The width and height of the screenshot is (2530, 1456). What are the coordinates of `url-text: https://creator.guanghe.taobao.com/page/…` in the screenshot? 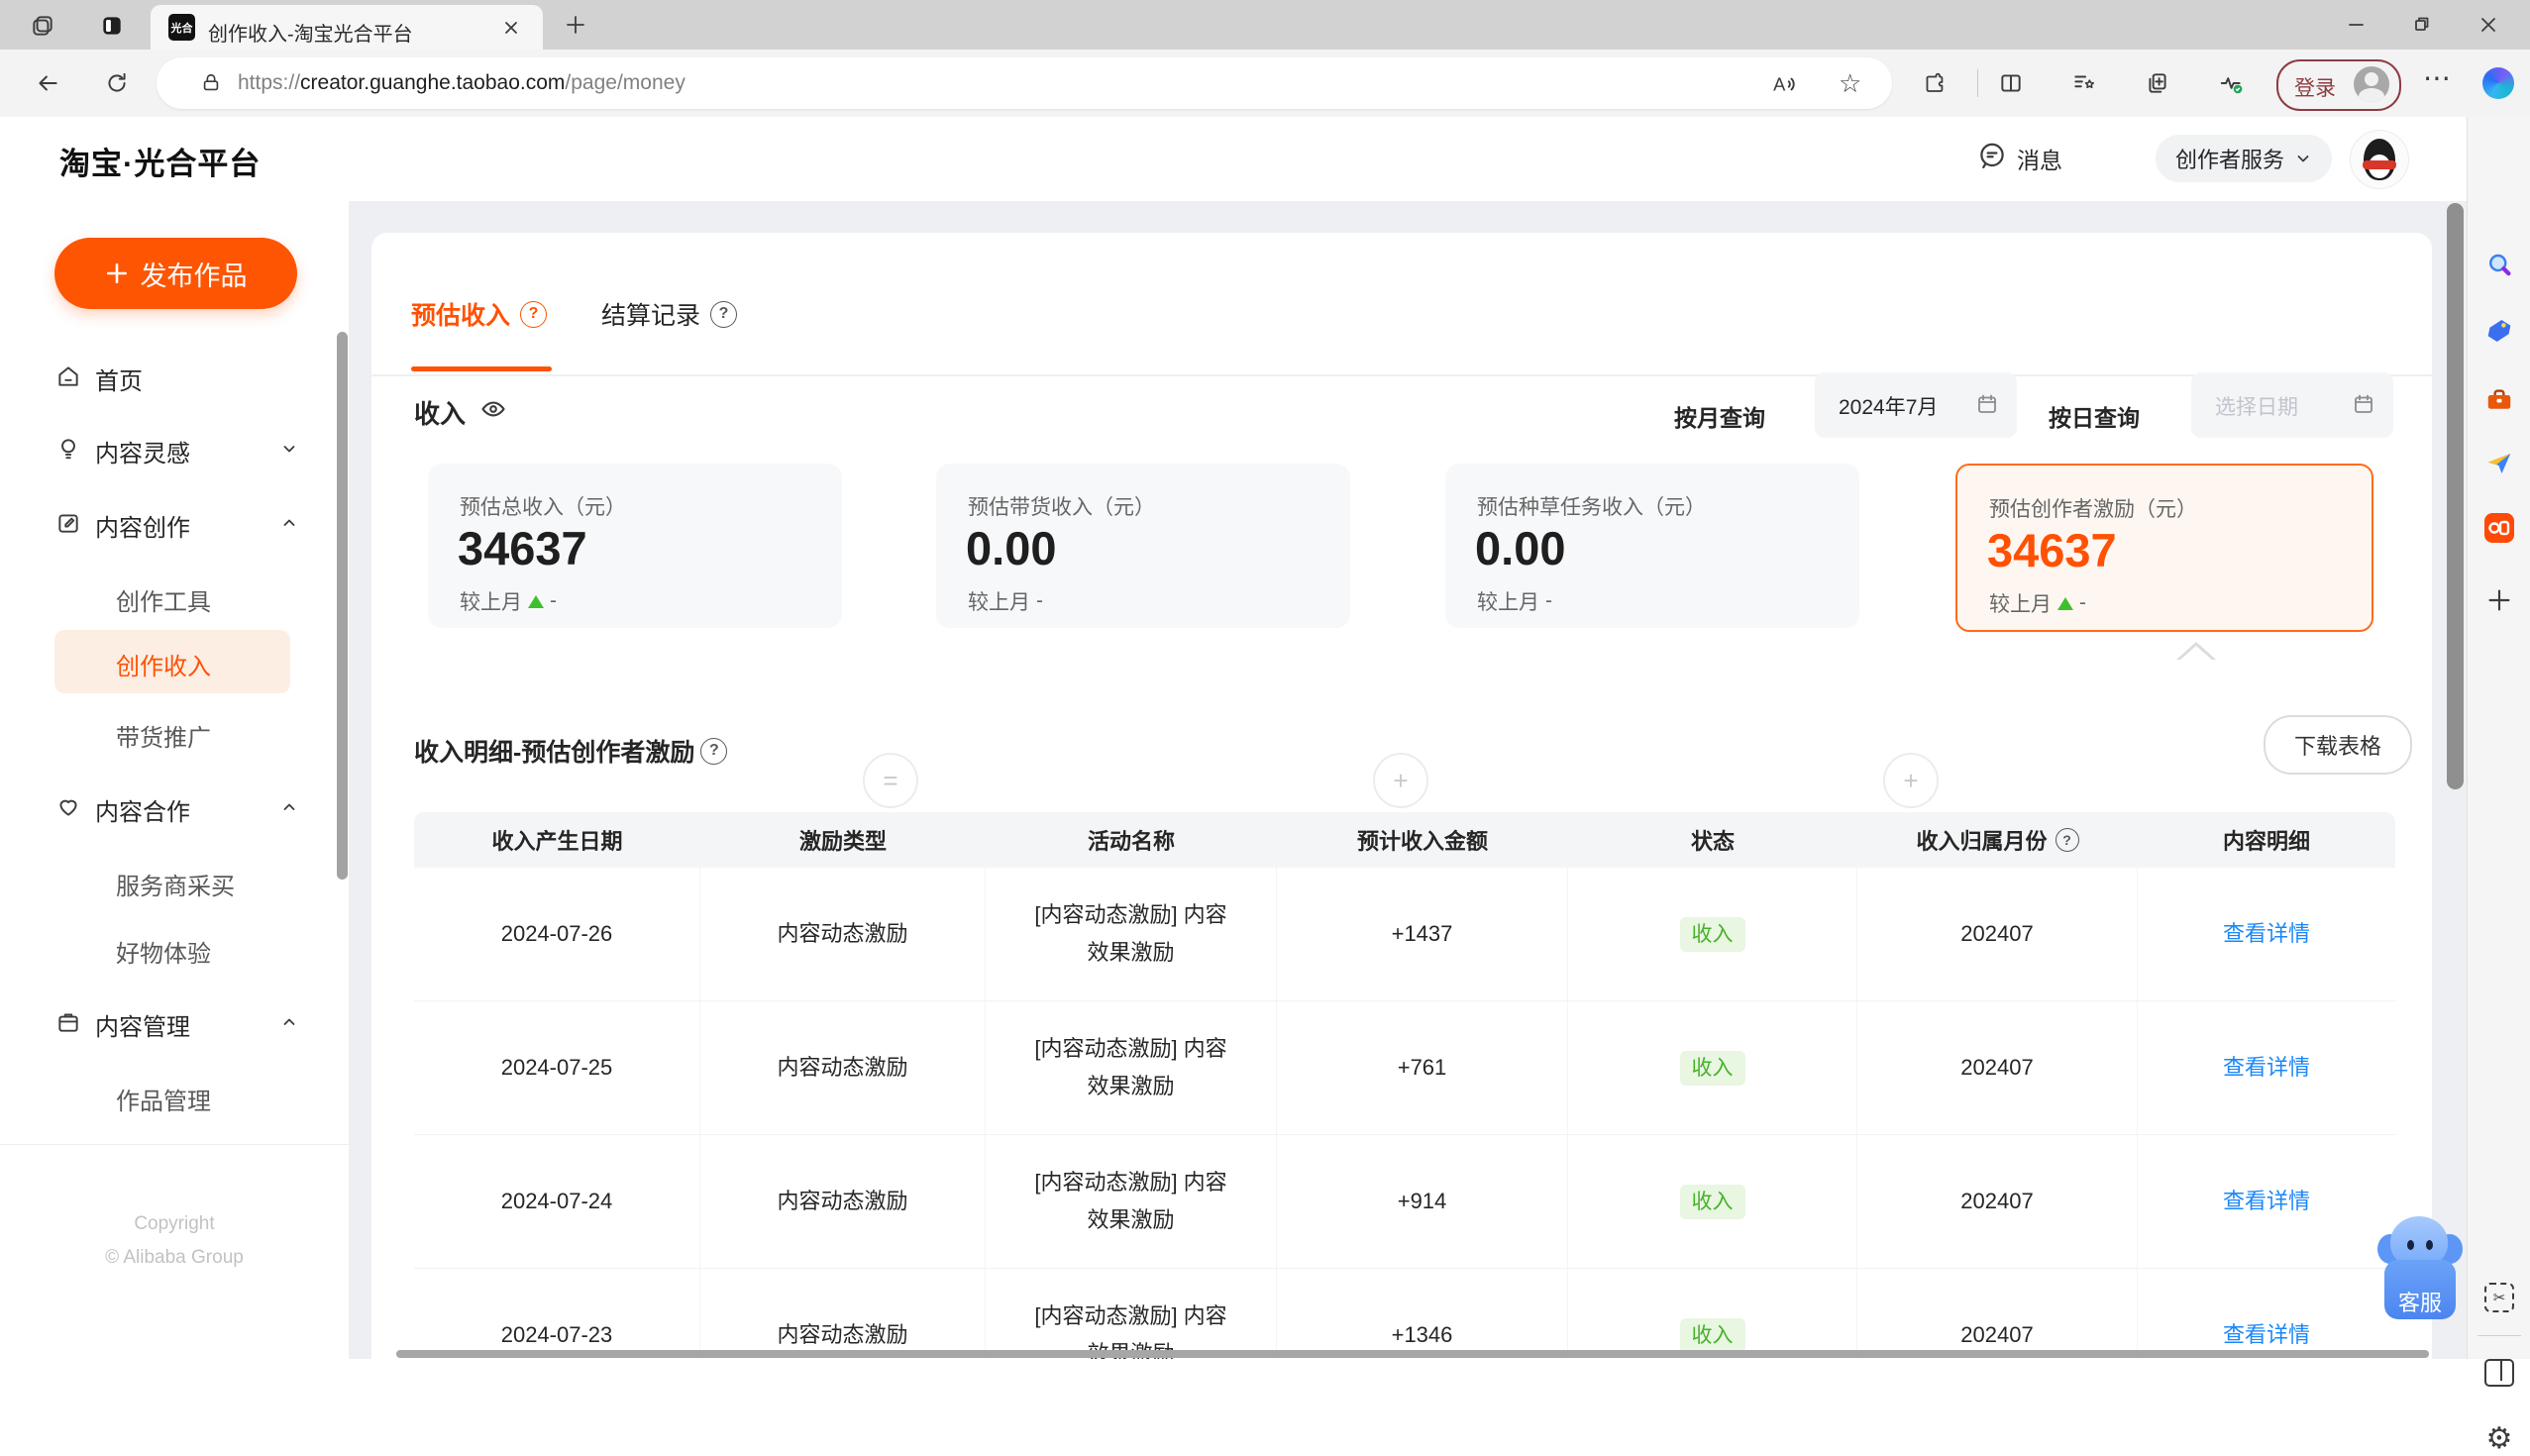 It's located at (461, 83).